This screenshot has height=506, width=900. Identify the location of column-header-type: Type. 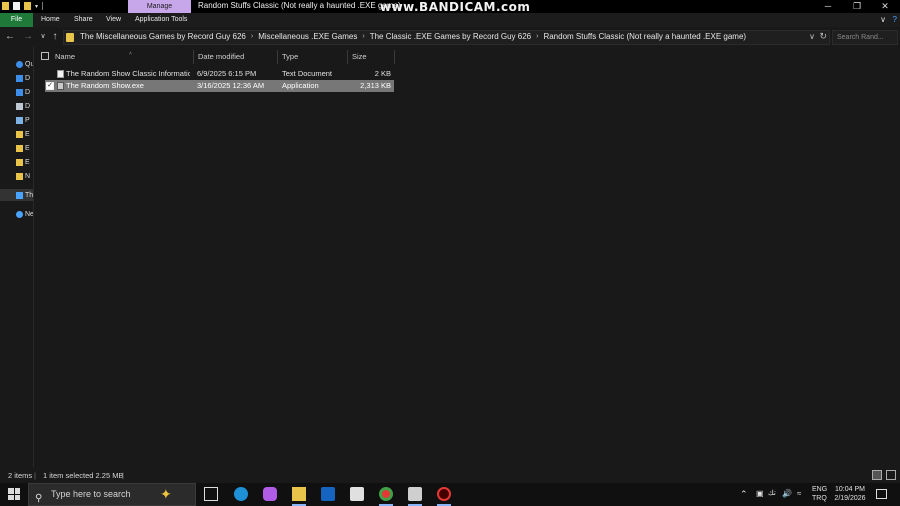
(313, 57).